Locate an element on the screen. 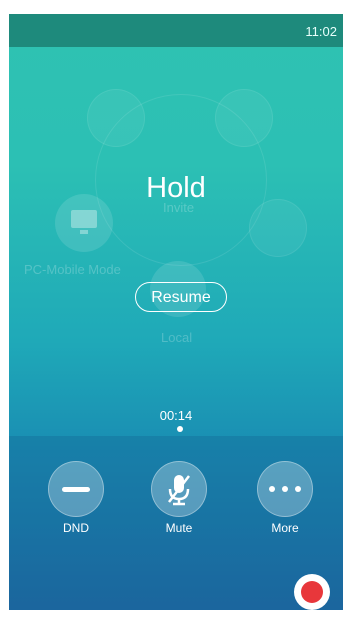 Image resolution: width=345 pixels, height=617 pixels. record-button is located at coordinates (312, 592).